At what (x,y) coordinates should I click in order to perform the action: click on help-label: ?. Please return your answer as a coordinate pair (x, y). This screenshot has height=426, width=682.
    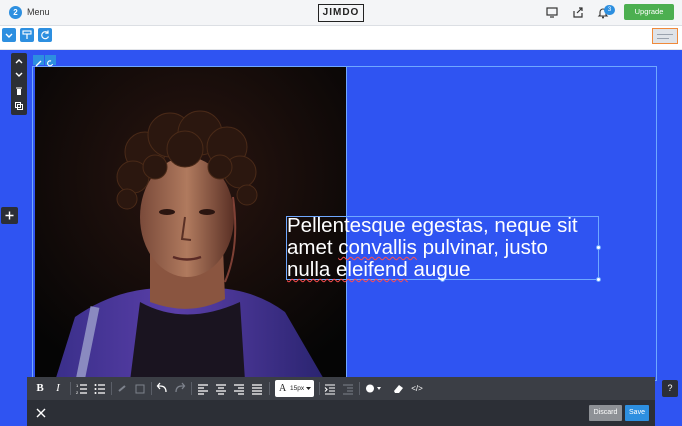
    Looking at the image, I should click on (670, 388).